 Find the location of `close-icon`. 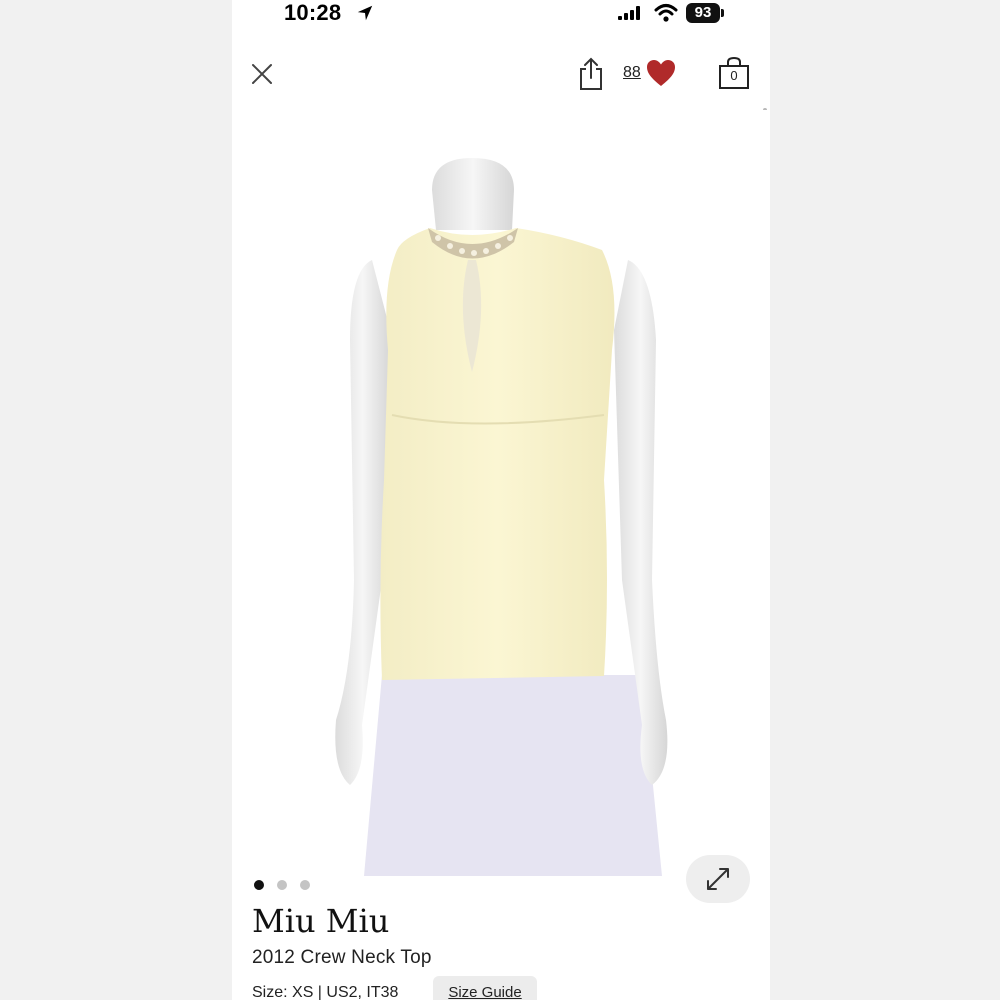

close-icon is located at coordinates (262, 74).